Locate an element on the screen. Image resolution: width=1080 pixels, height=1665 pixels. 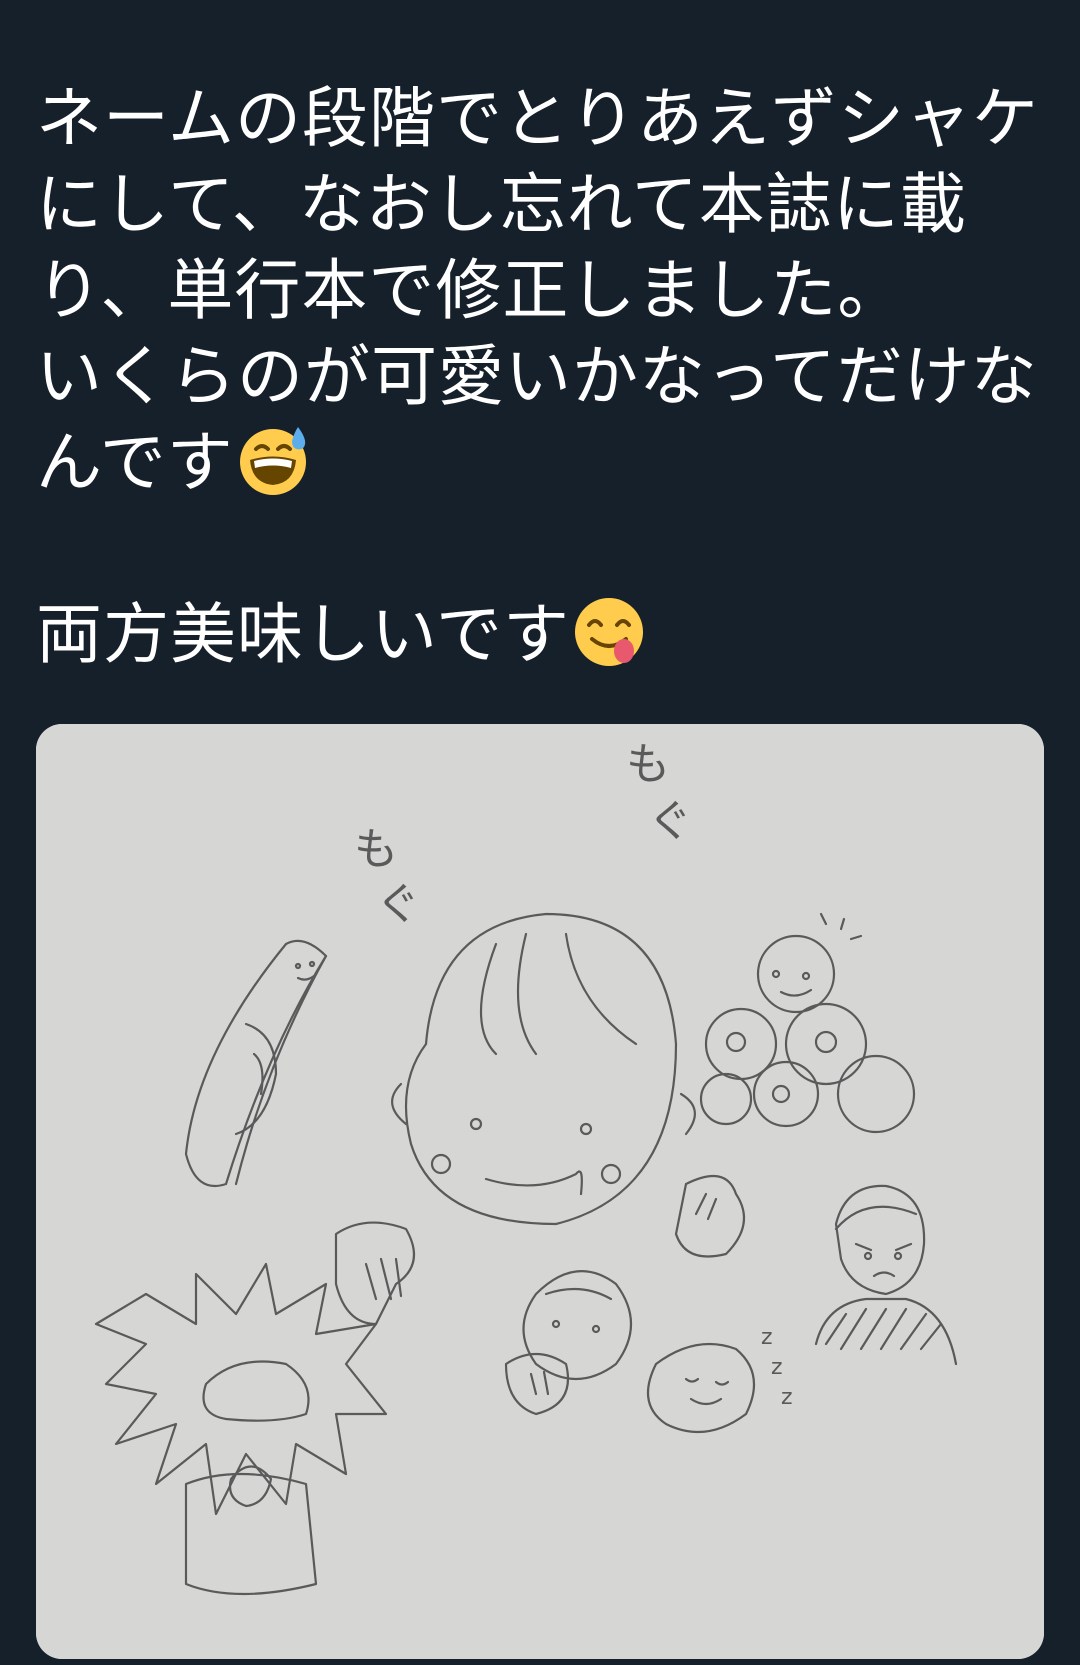
tweet-line: り、単行本で修正しました。 is located at coordinates (470, 290).